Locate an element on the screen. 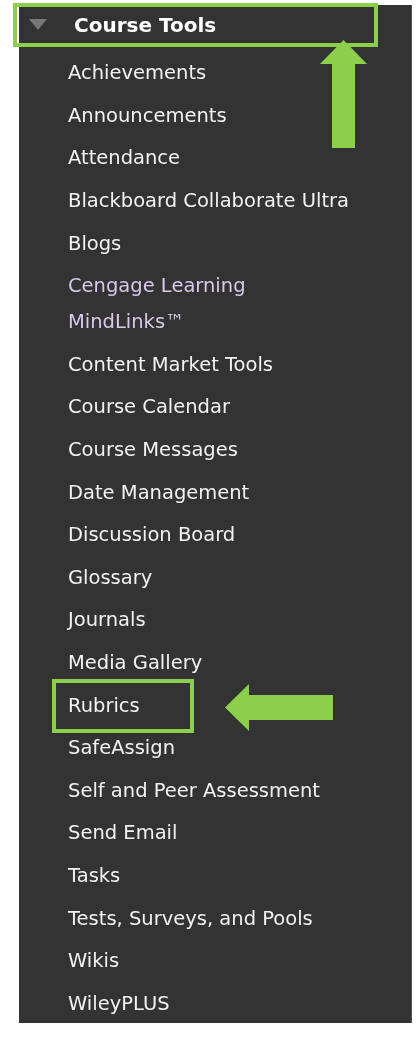  menu-item: Course Calendar is located at coordinates (149, 407).